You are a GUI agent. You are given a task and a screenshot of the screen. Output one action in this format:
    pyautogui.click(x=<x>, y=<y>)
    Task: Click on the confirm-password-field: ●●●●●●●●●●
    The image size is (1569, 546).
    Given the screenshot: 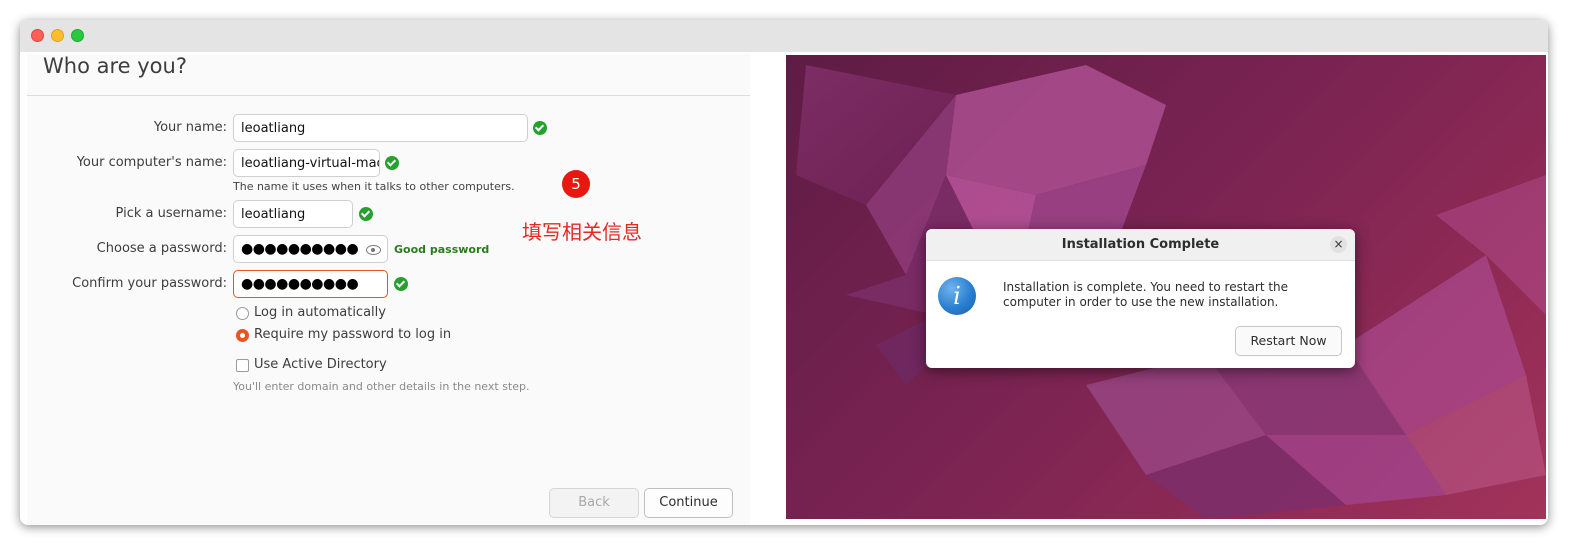 What is the action you would take?
    pyautogui.click(x=310, y=284)
    